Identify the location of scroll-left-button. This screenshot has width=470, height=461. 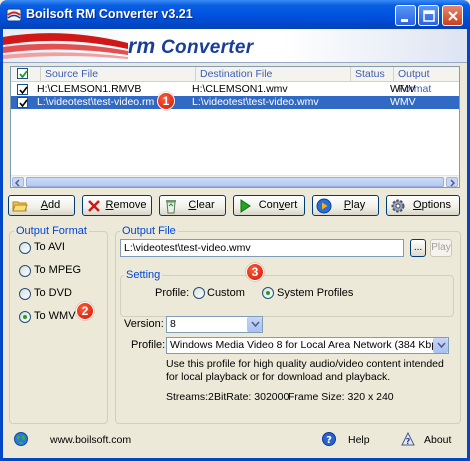
(18, 182).